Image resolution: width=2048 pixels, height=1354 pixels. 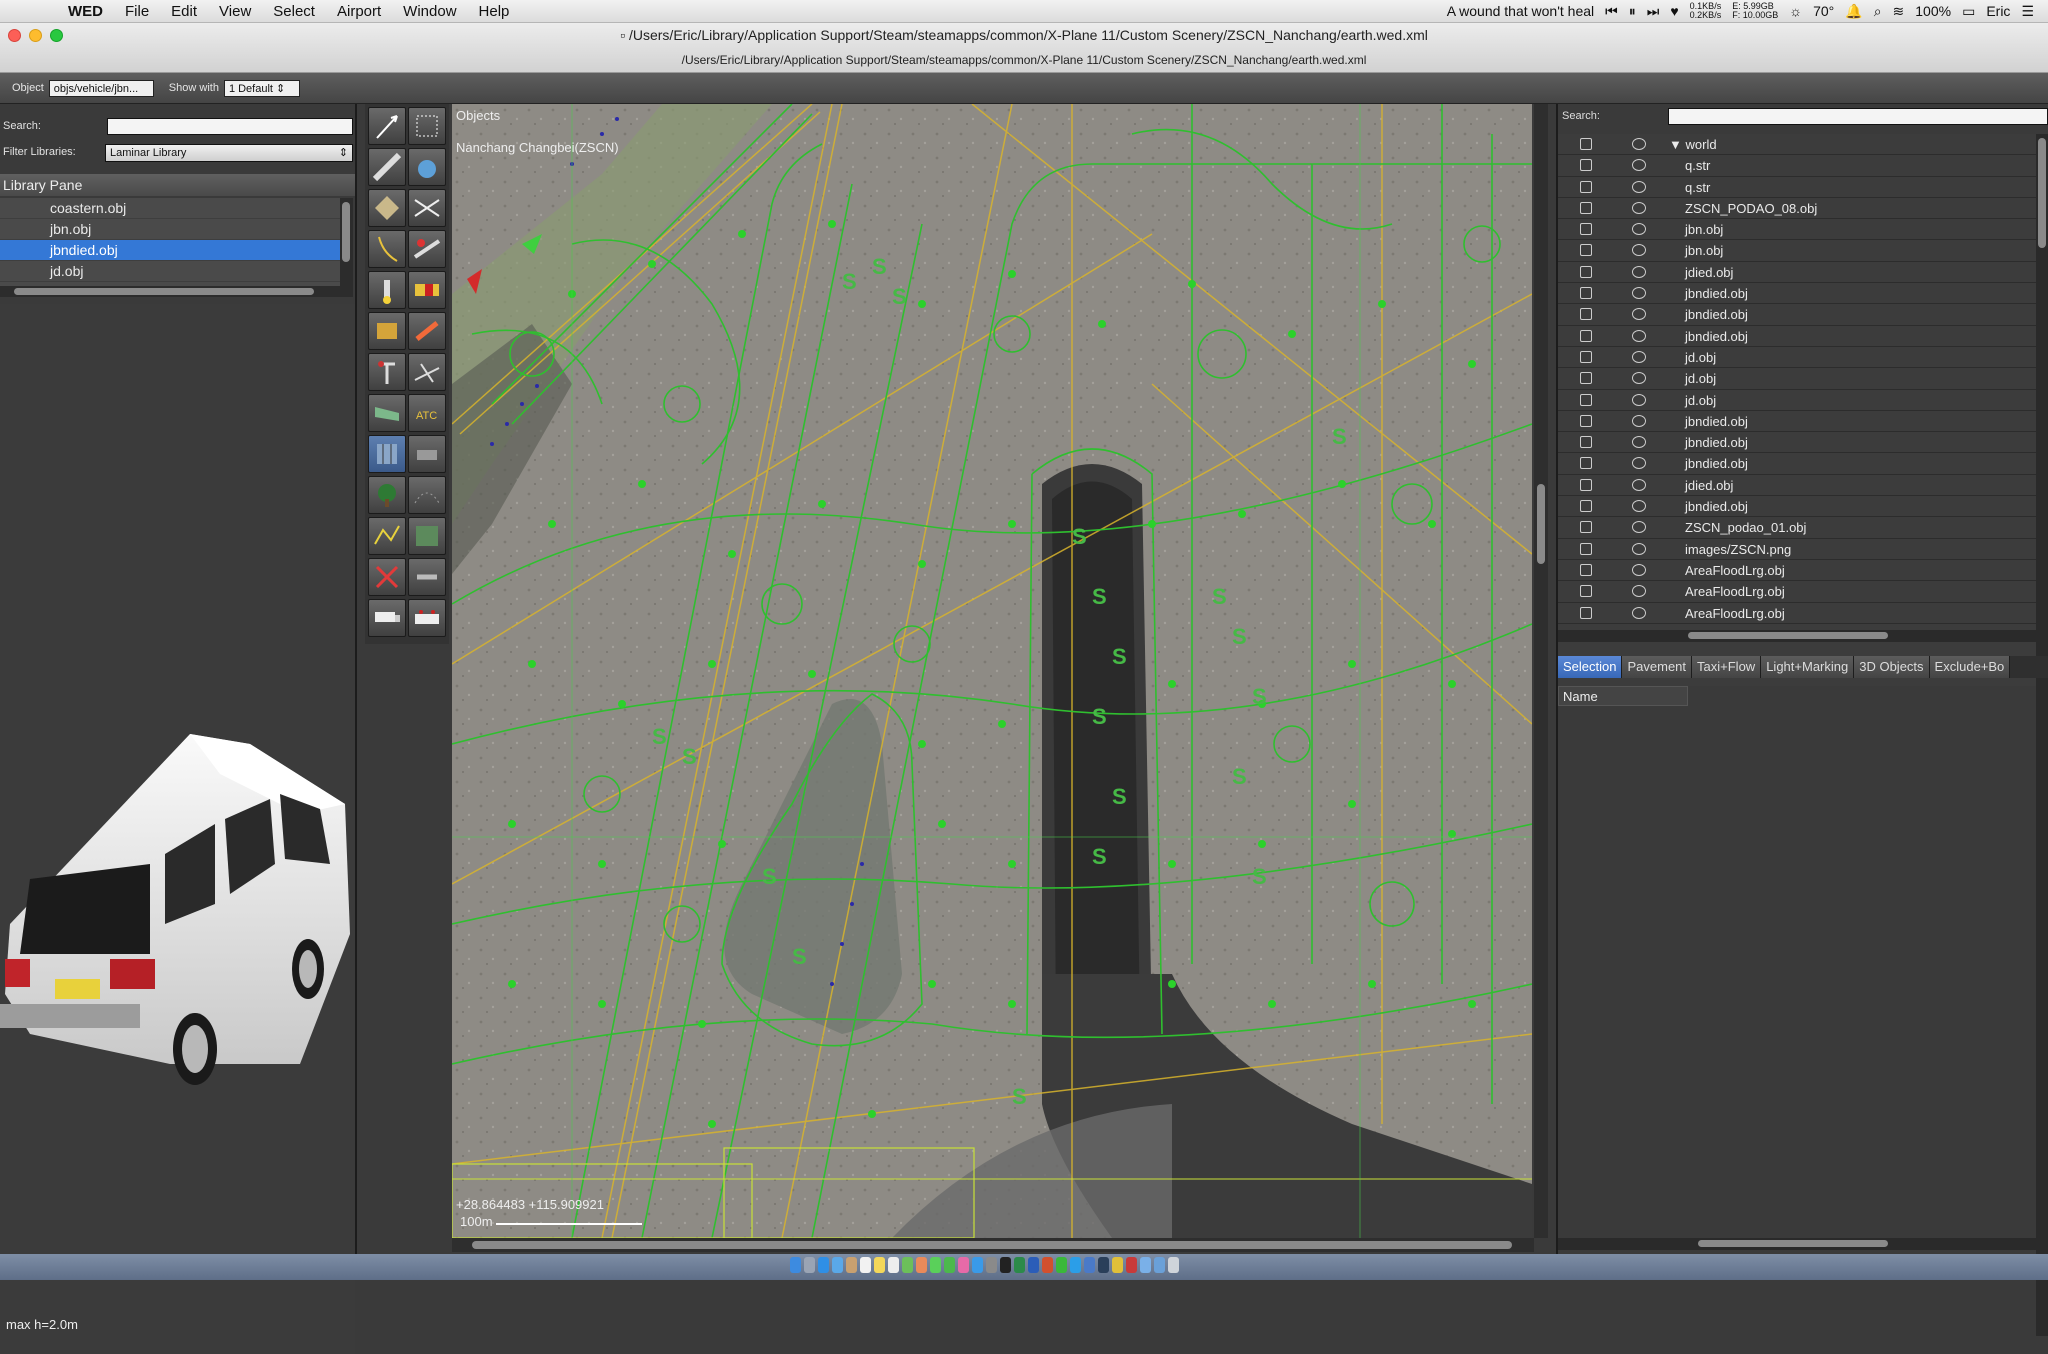 I want to click on itunes-icon, so click(x=963, y=1265).